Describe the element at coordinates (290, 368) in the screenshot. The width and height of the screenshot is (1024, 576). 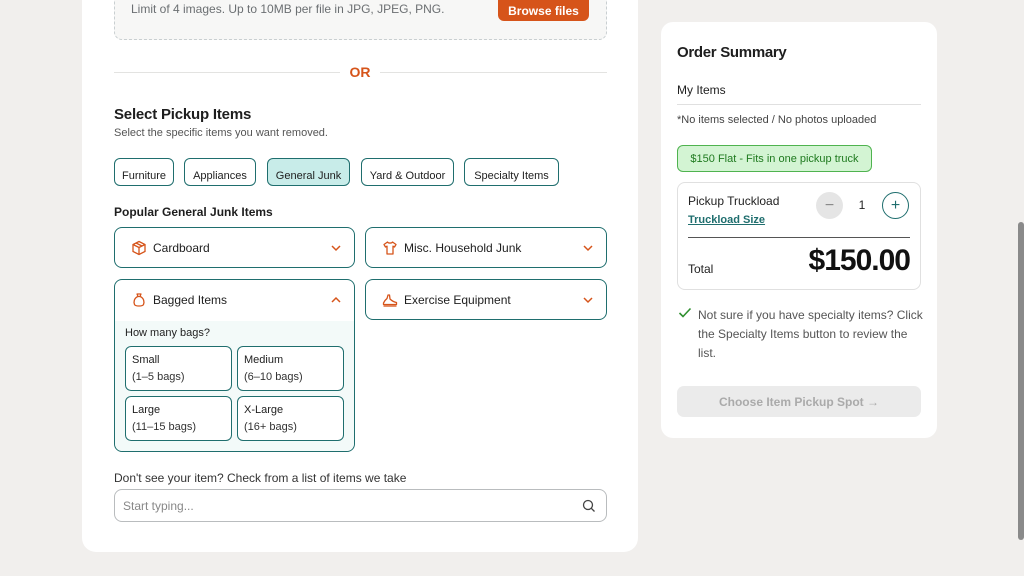
I see `bag-option-medium: Medium (6–10 bags)` at that location.